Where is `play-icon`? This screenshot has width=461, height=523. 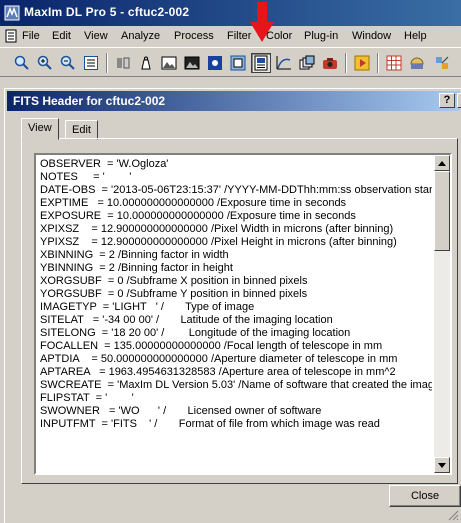
play-icon is located at coordinates (362, 63).